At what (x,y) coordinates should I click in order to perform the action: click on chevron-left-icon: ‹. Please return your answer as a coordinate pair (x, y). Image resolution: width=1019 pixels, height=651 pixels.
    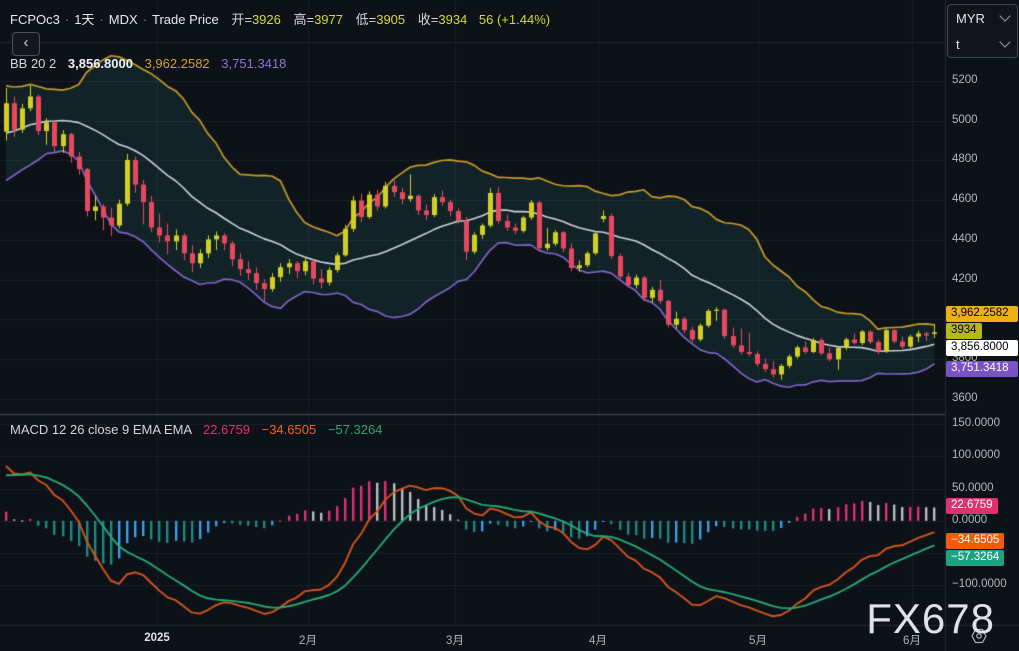
    Looking at the image, I should click on (26, 42).